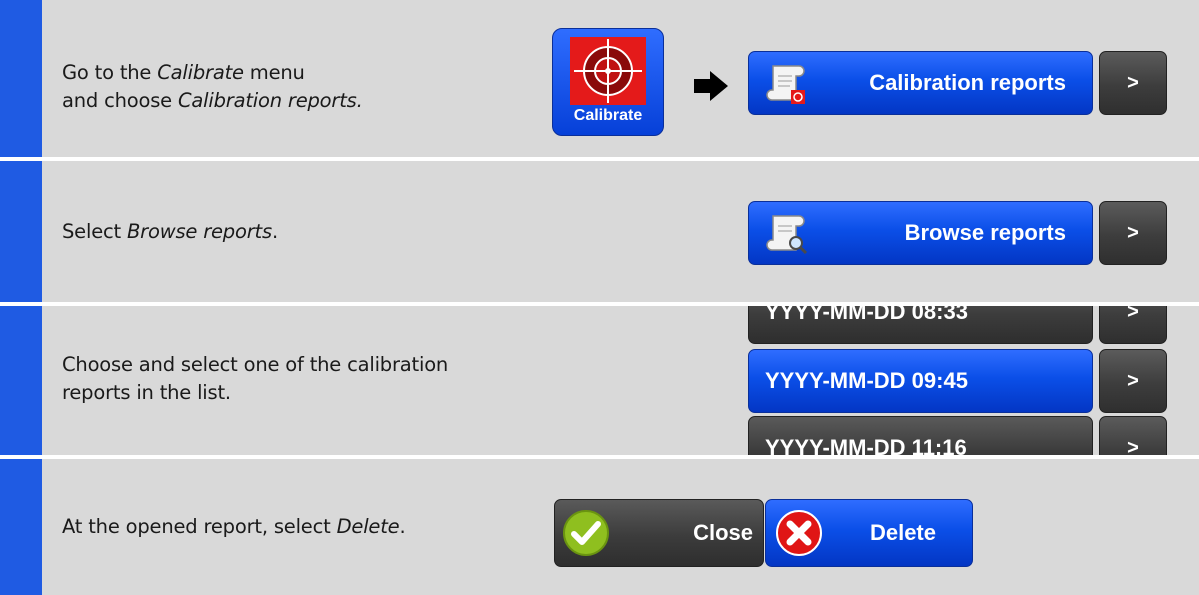 This screenshot has width=1199, height=595. What do you see at coordinates (920, 435) in the screenshot?
I see `report-list-item: YYYY-MM-DD 11:16` at bounding box center [920, 435].